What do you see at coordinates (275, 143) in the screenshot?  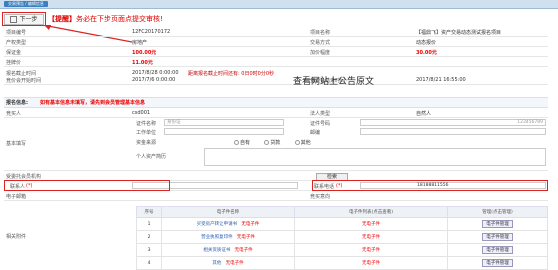 I see `funding-option-2: 贷款` at bounding box center [275, 143].